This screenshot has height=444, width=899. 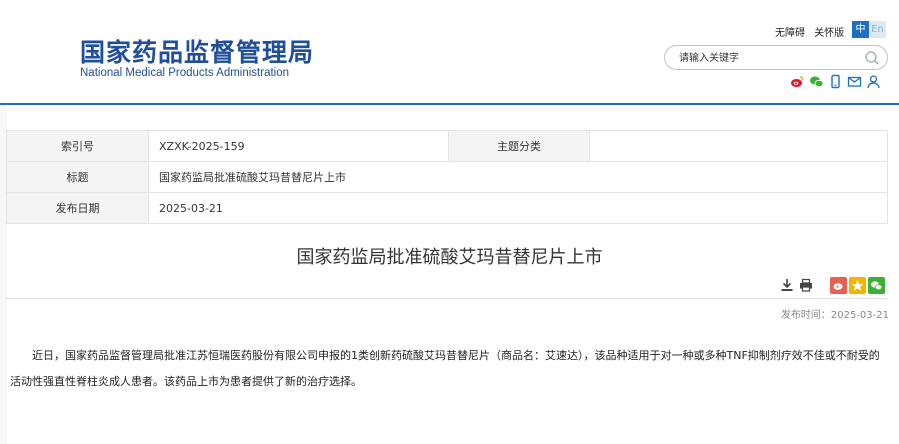 I want to click on share-weibo-icon, so click(x=838, y=285).